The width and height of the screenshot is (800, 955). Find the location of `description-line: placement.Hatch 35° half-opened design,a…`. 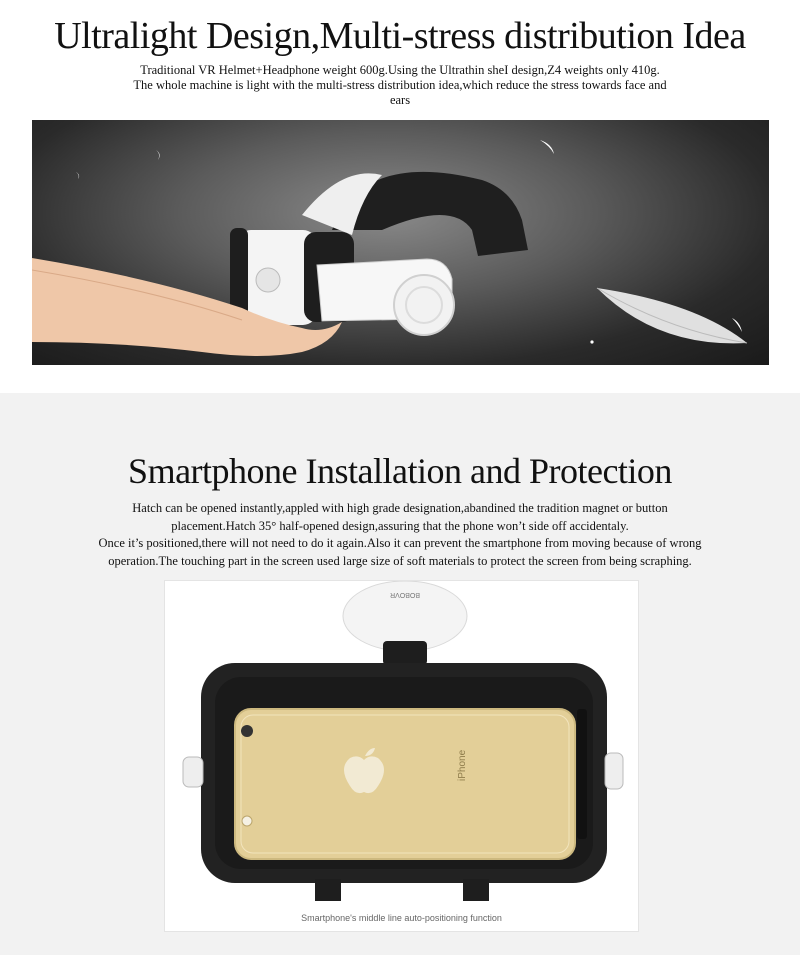

description-line: placement.Hatch 35° half-opened design,a… is located at coordinates (400, 525).